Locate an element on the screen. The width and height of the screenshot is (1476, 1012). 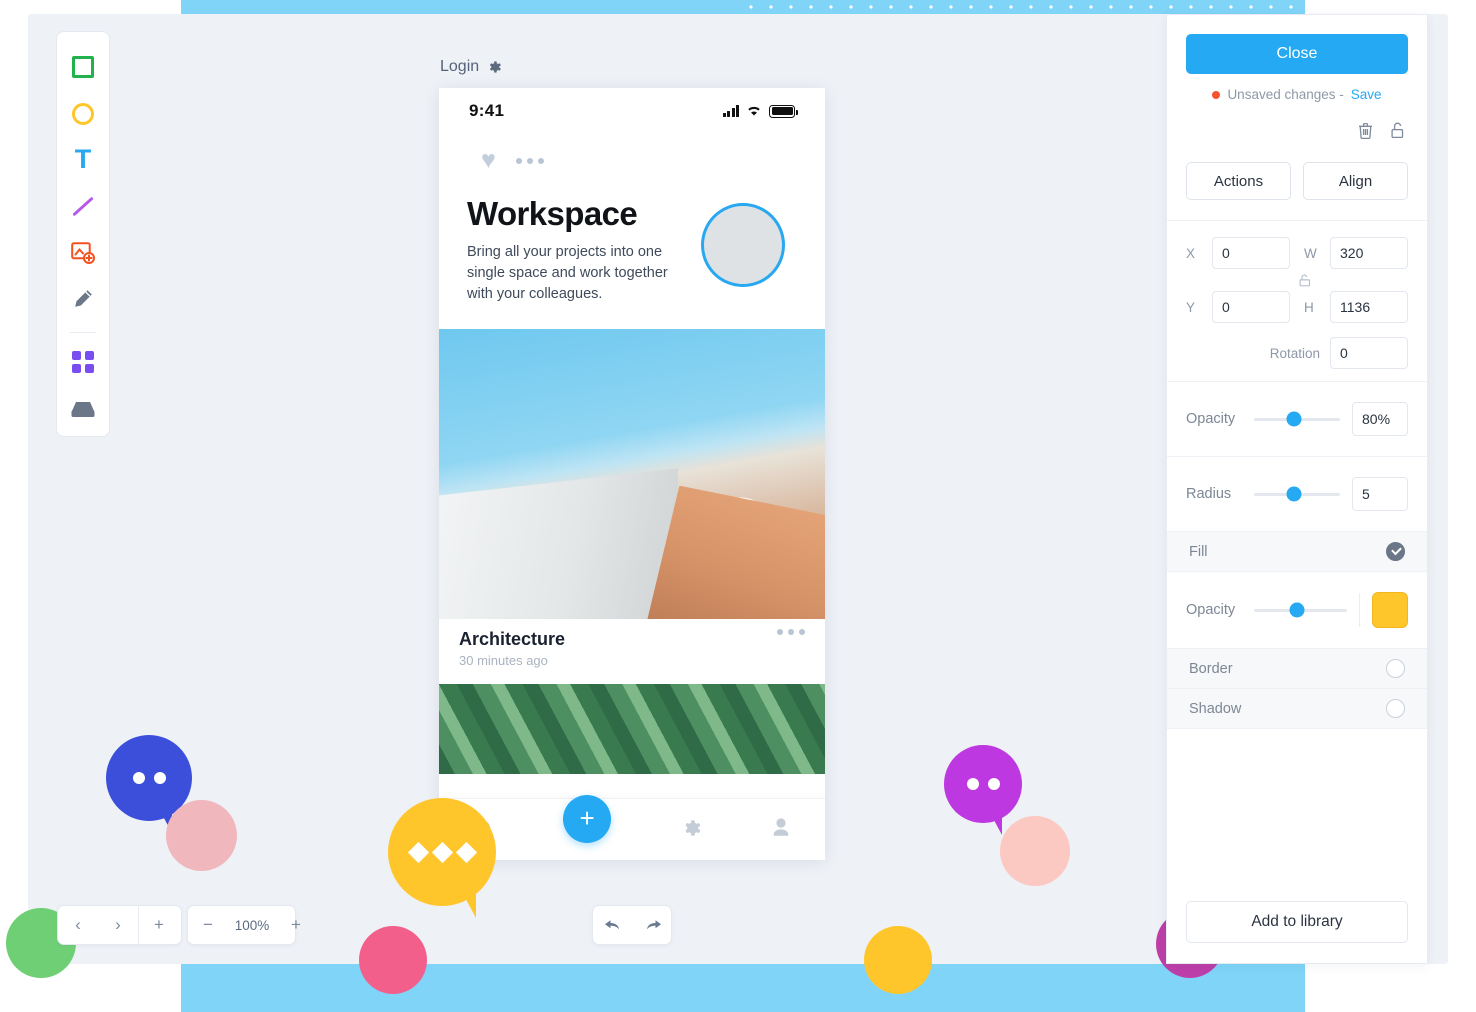
radius-input is located at coordinates (1380, 494).